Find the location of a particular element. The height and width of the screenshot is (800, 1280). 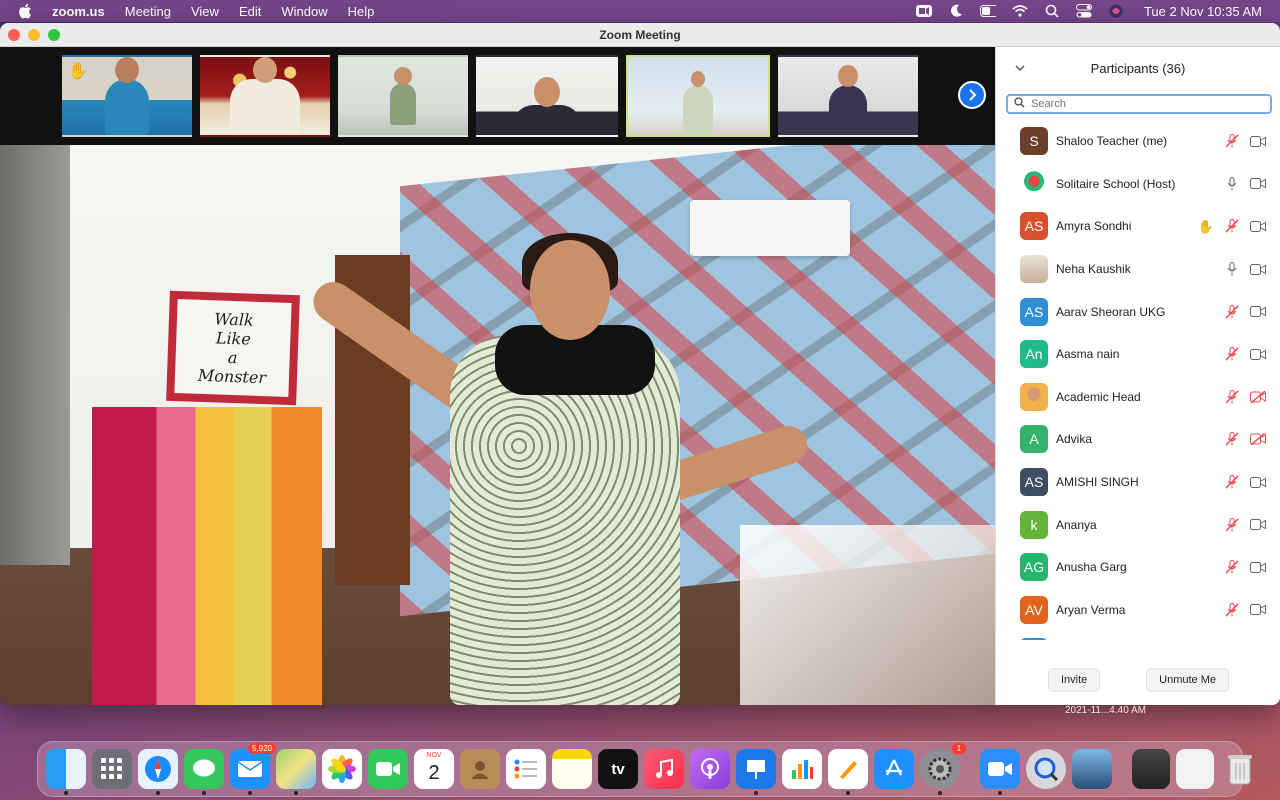

zoom-status-icon is located at coordinates (923, 11).